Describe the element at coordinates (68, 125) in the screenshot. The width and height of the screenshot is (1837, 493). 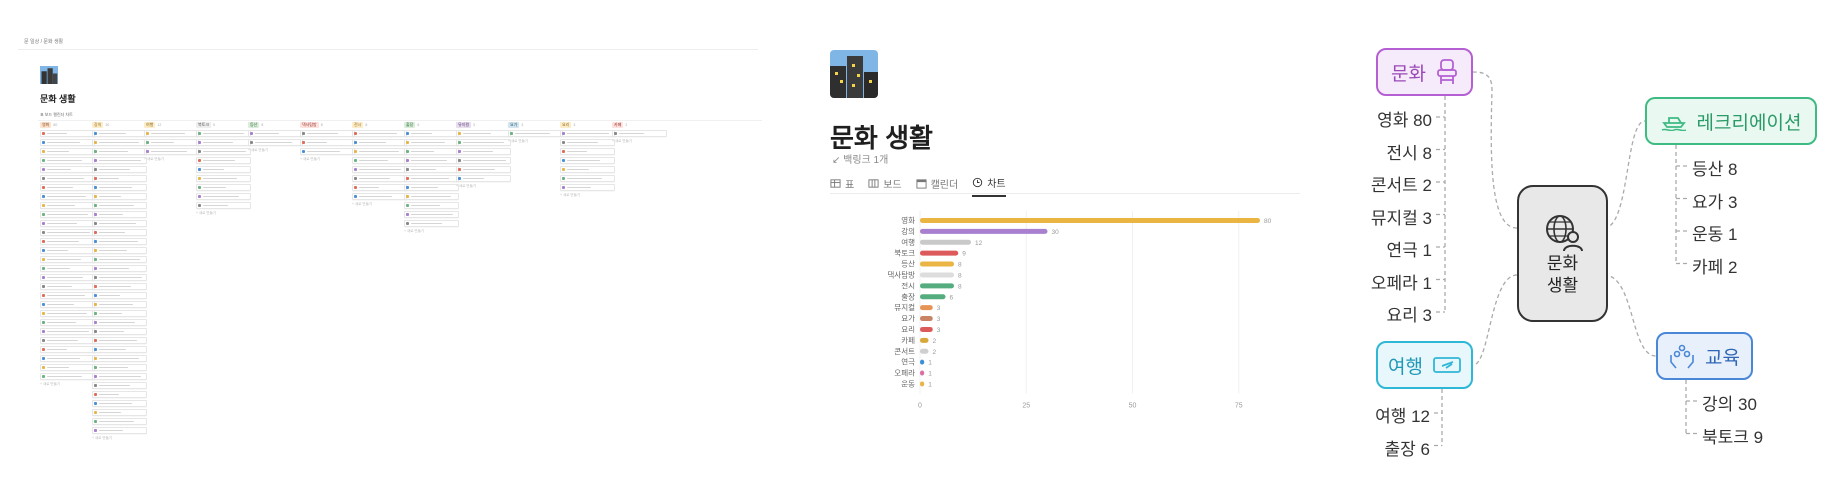
I see `board-column-header: 영화 80` at that location.